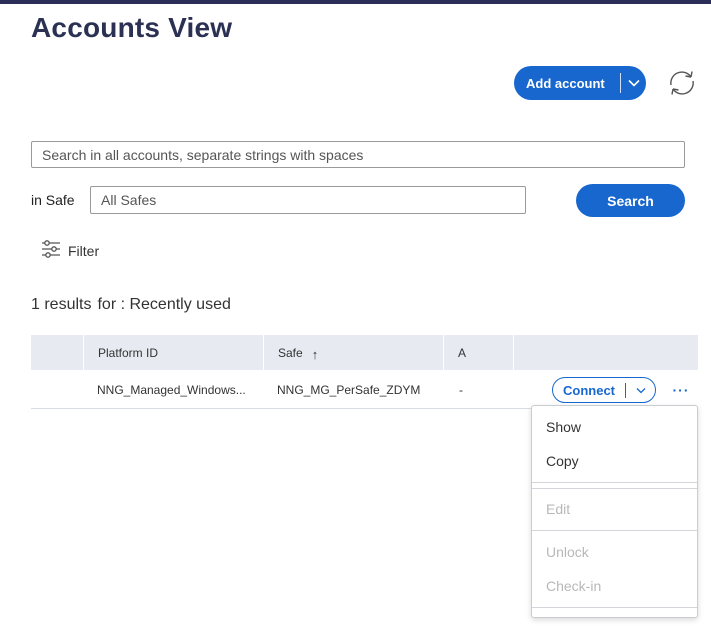 The width and height of the screenshot is (711, 626). What do you see at coordinates (605, 352) in the screenshot?
I see `column-header-actions` at bounding box center [605, 352].